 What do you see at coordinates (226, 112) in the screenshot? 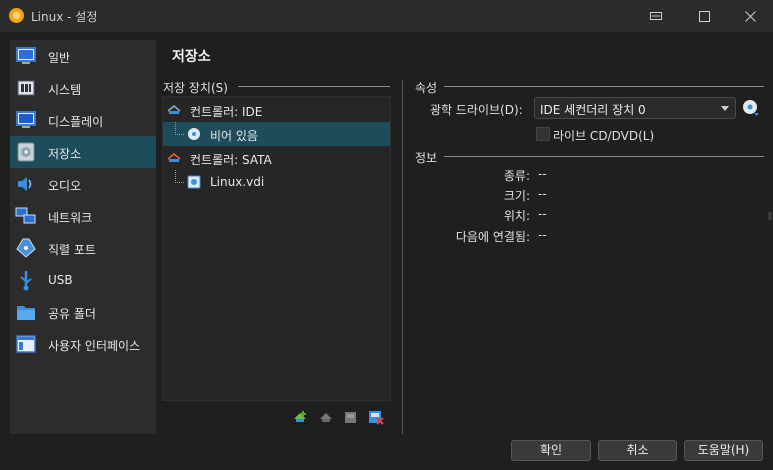
I see `tree-item-label: 컨트롤러: IDE` at bounding box center [226, 112].